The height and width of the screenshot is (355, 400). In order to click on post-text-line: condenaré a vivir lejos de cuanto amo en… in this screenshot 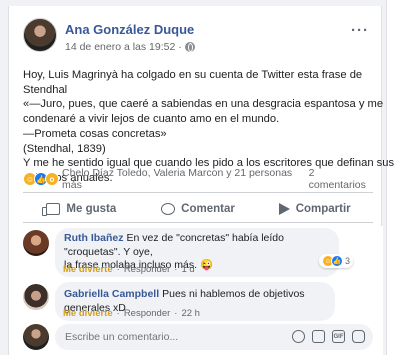, I will do `click(151, 119)`.